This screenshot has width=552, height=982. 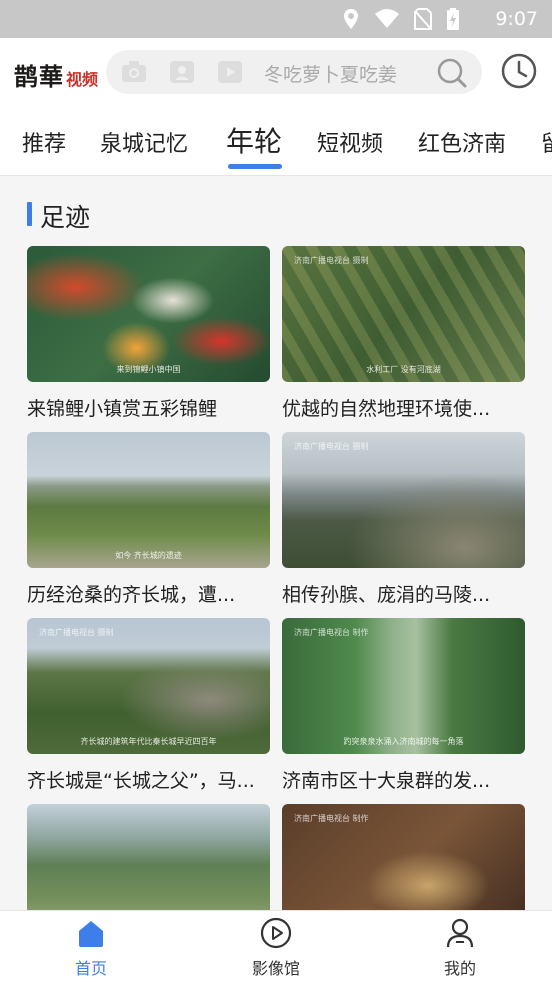 I want to click on tab-quancheng-memory: 泉城记忆, so click(x=144, y=142).